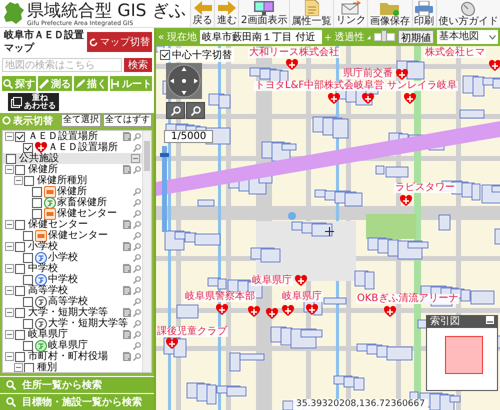 The width and height of the screenshot is (500, 410). I want to click on location-field: 岐阜市藪田南１丁目 付近, so click(261, 37).